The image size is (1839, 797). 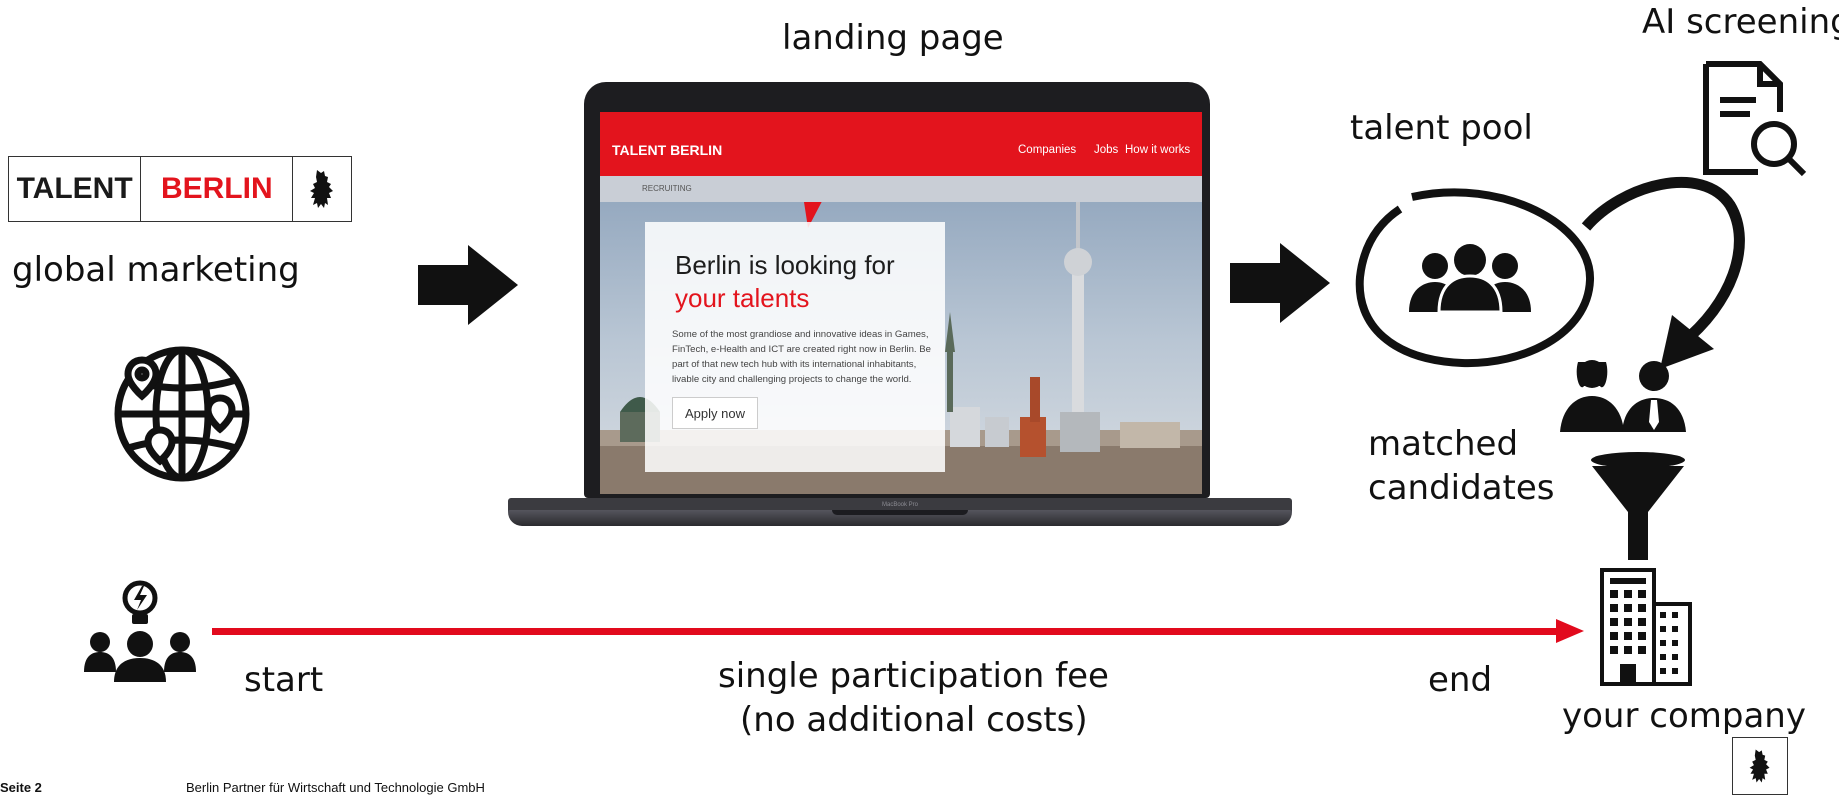 What do you see at coordinates (742, 298) in the screenshot?
I see `hero-title-line2: your talents` at bounding box center [742, 298].